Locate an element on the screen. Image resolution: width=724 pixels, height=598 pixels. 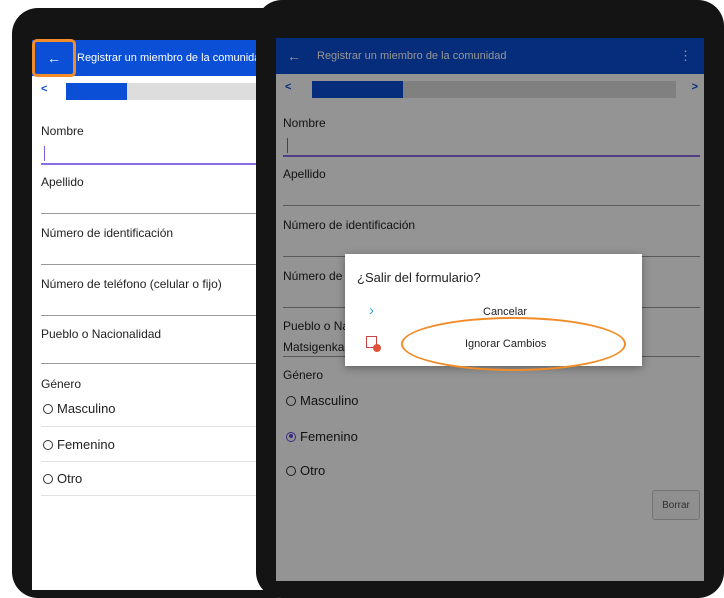
discard-badge-icon is located at coordinates (377, 348).